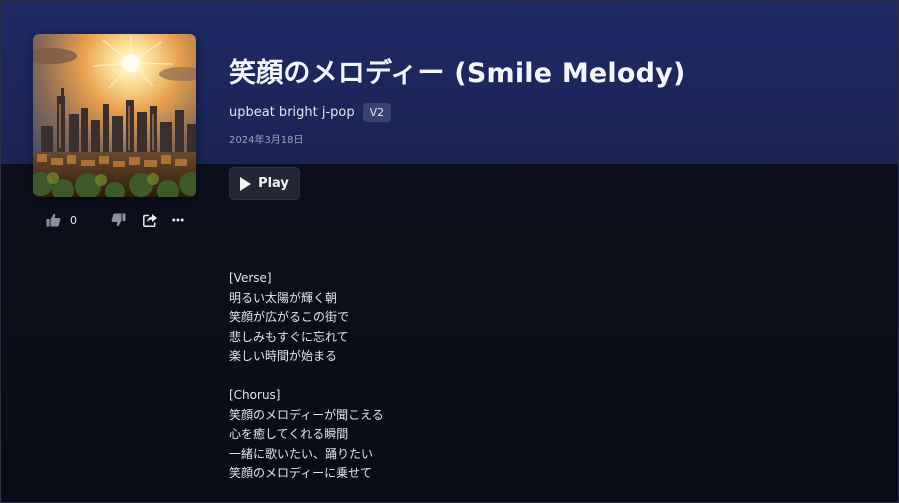 The width and height of the screenshot is (899, 503). I want to click on like-count: 0, so click(73, 220).